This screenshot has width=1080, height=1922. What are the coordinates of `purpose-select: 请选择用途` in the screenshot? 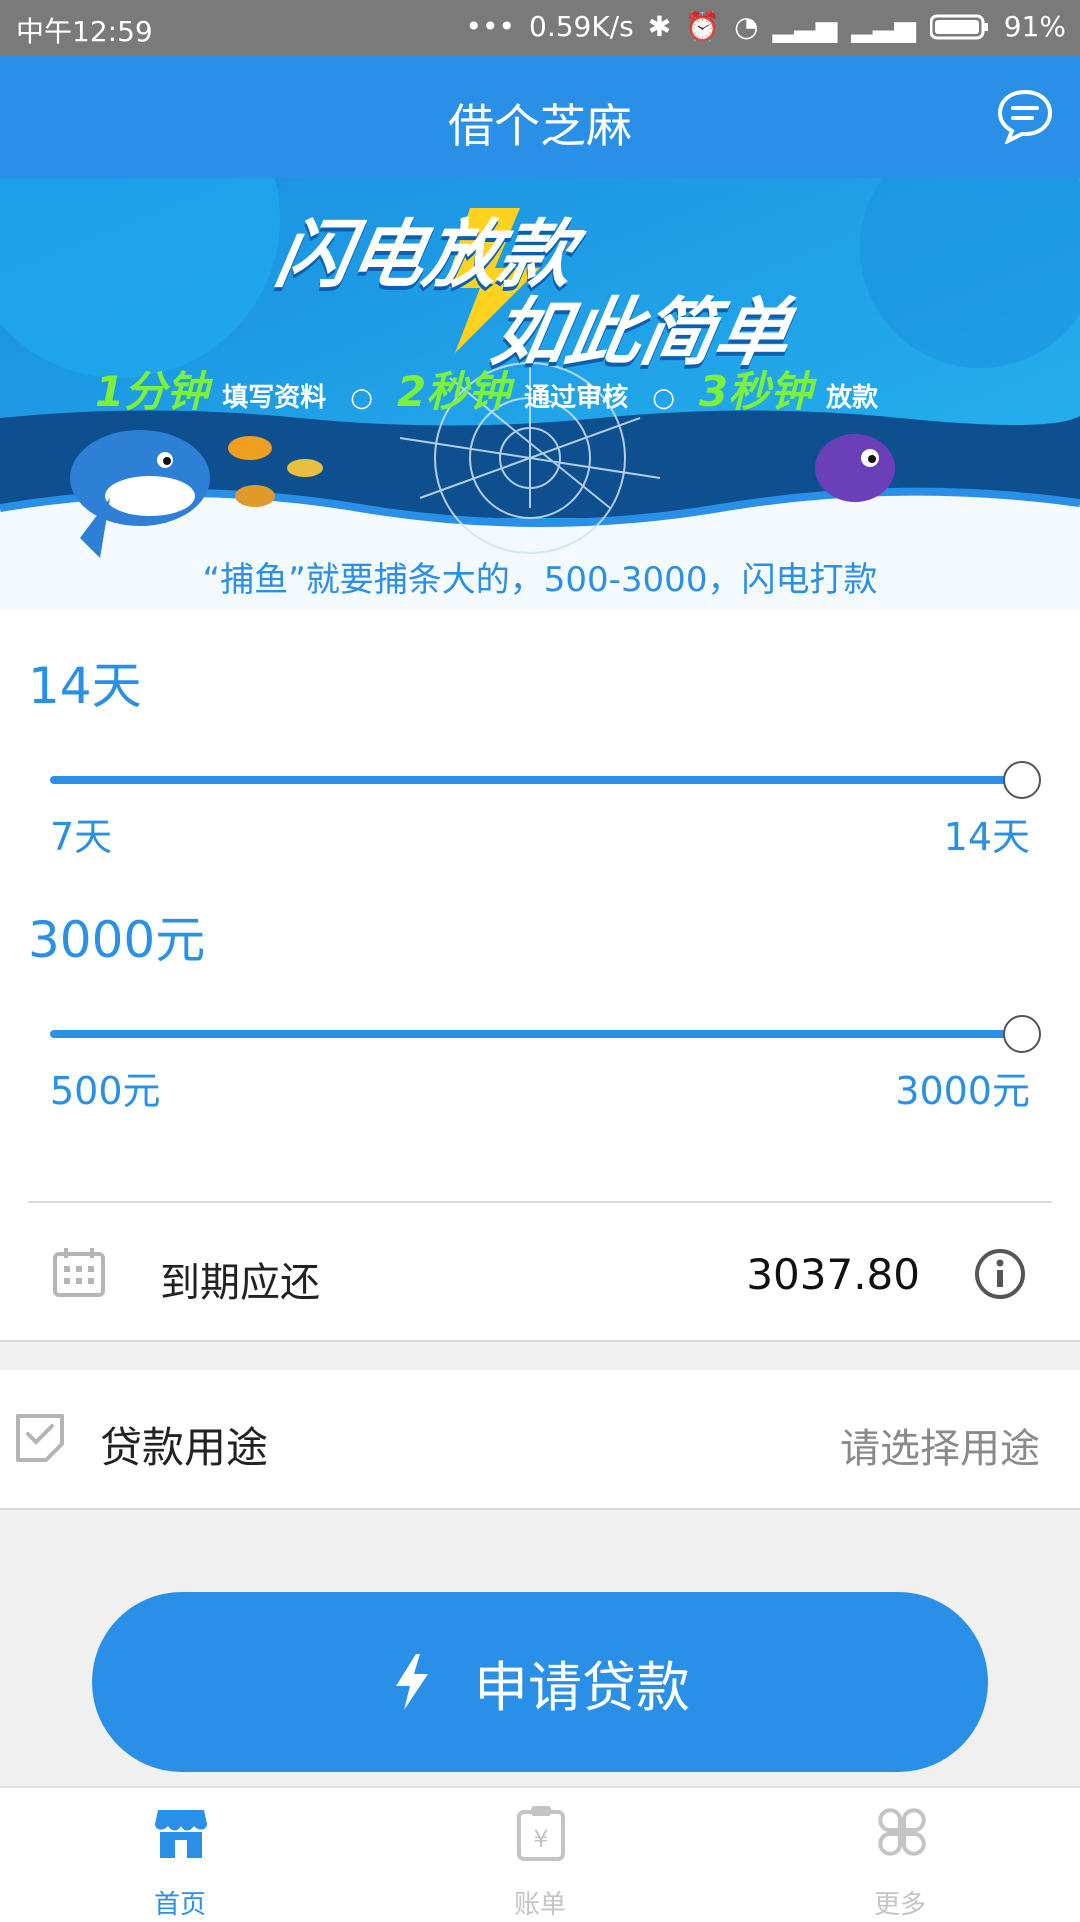 It's located at (940, 1445).